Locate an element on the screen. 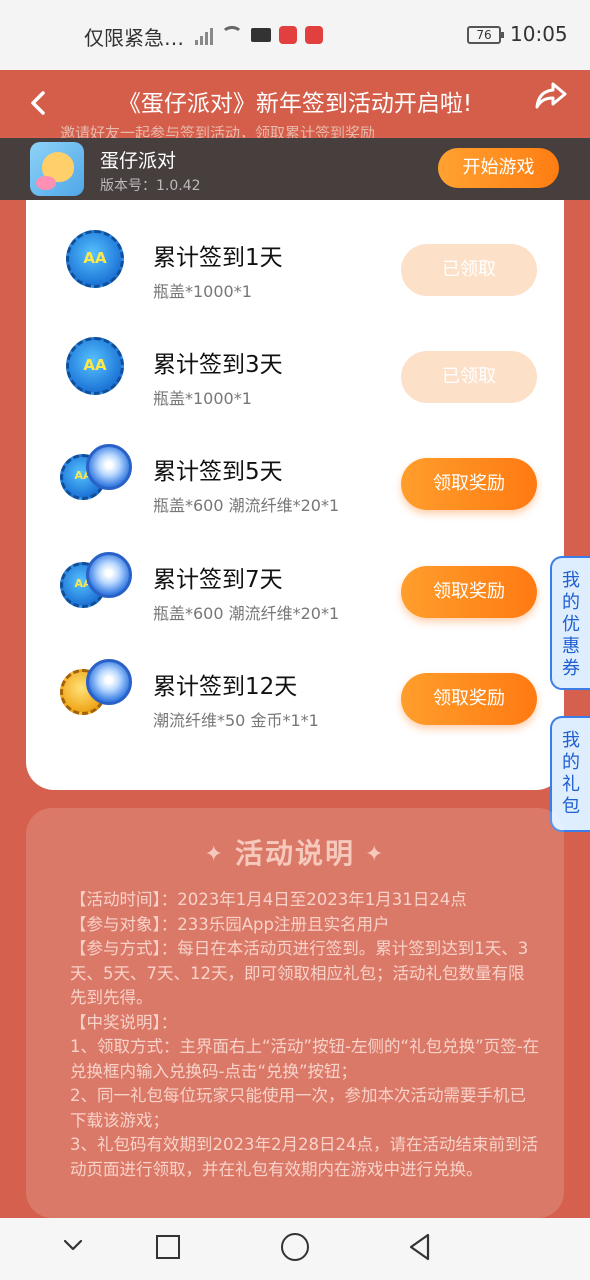  recent-apps-square-icon is located at coordinates (168, 1247).